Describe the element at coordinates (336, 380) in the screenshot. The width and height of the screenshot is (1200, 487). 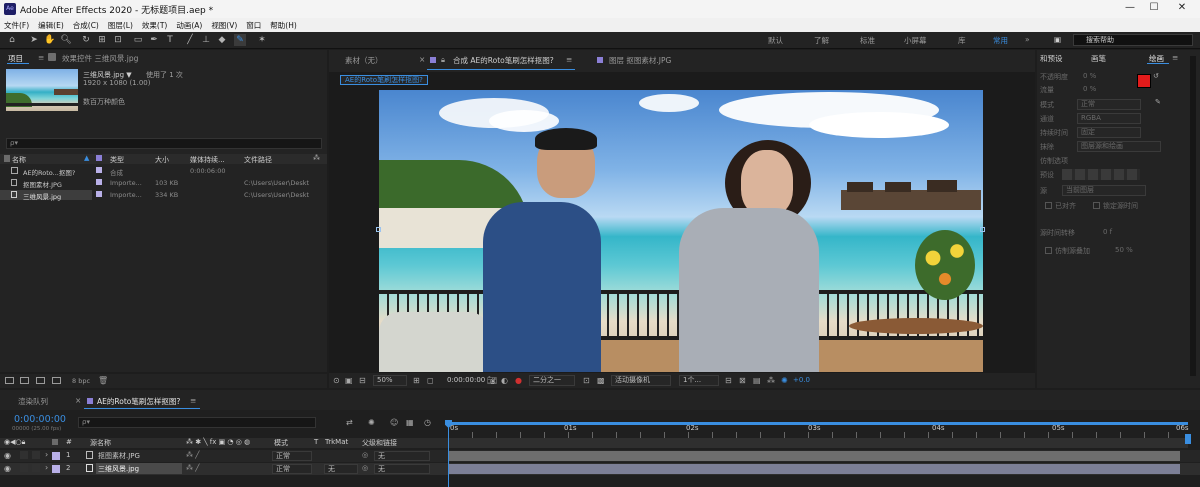
I see `always-preview-icon: ⊙` at that location.